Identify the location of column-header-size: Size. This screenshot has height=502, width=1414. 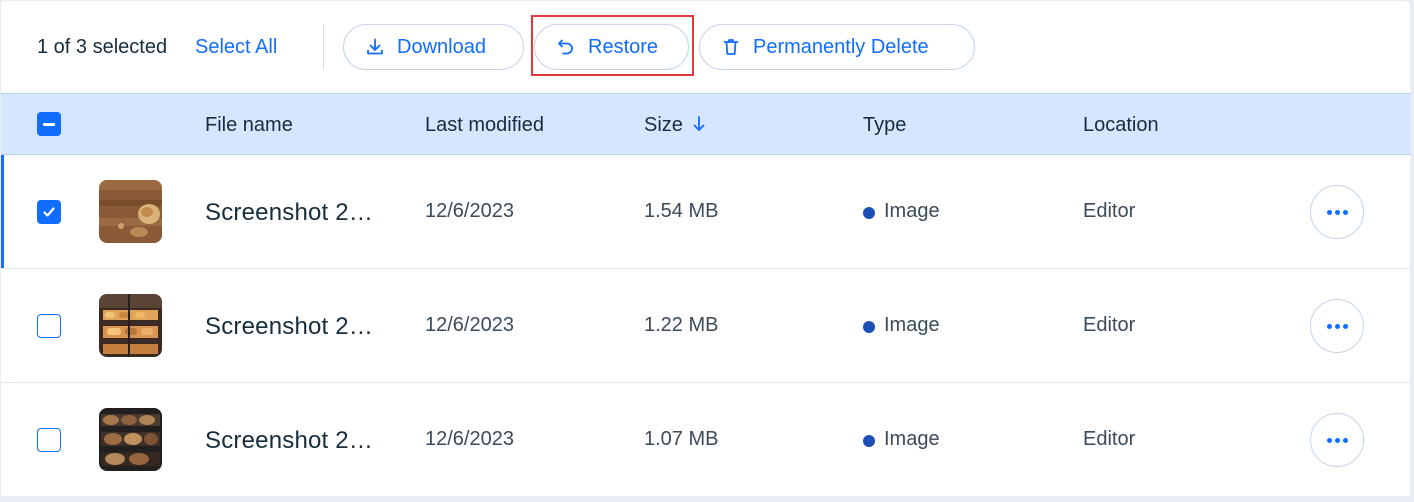
(663, 125).